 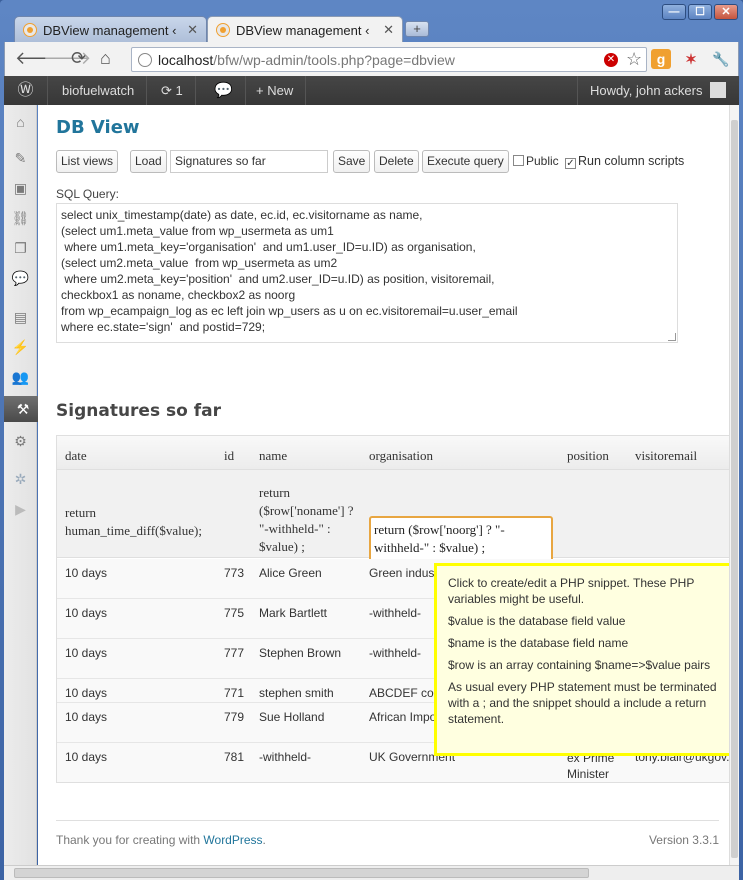 What do you see at coordinates (234, 717) in the screenshot?
I see `cell-id: 779` at bounding box center [234, 717].